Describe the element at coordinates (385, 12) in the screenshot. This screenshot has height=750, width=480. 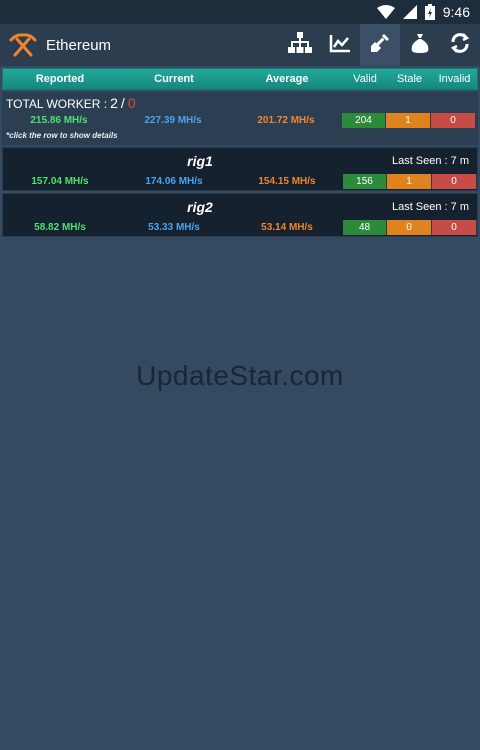
I see `wifi-icon` at that location.